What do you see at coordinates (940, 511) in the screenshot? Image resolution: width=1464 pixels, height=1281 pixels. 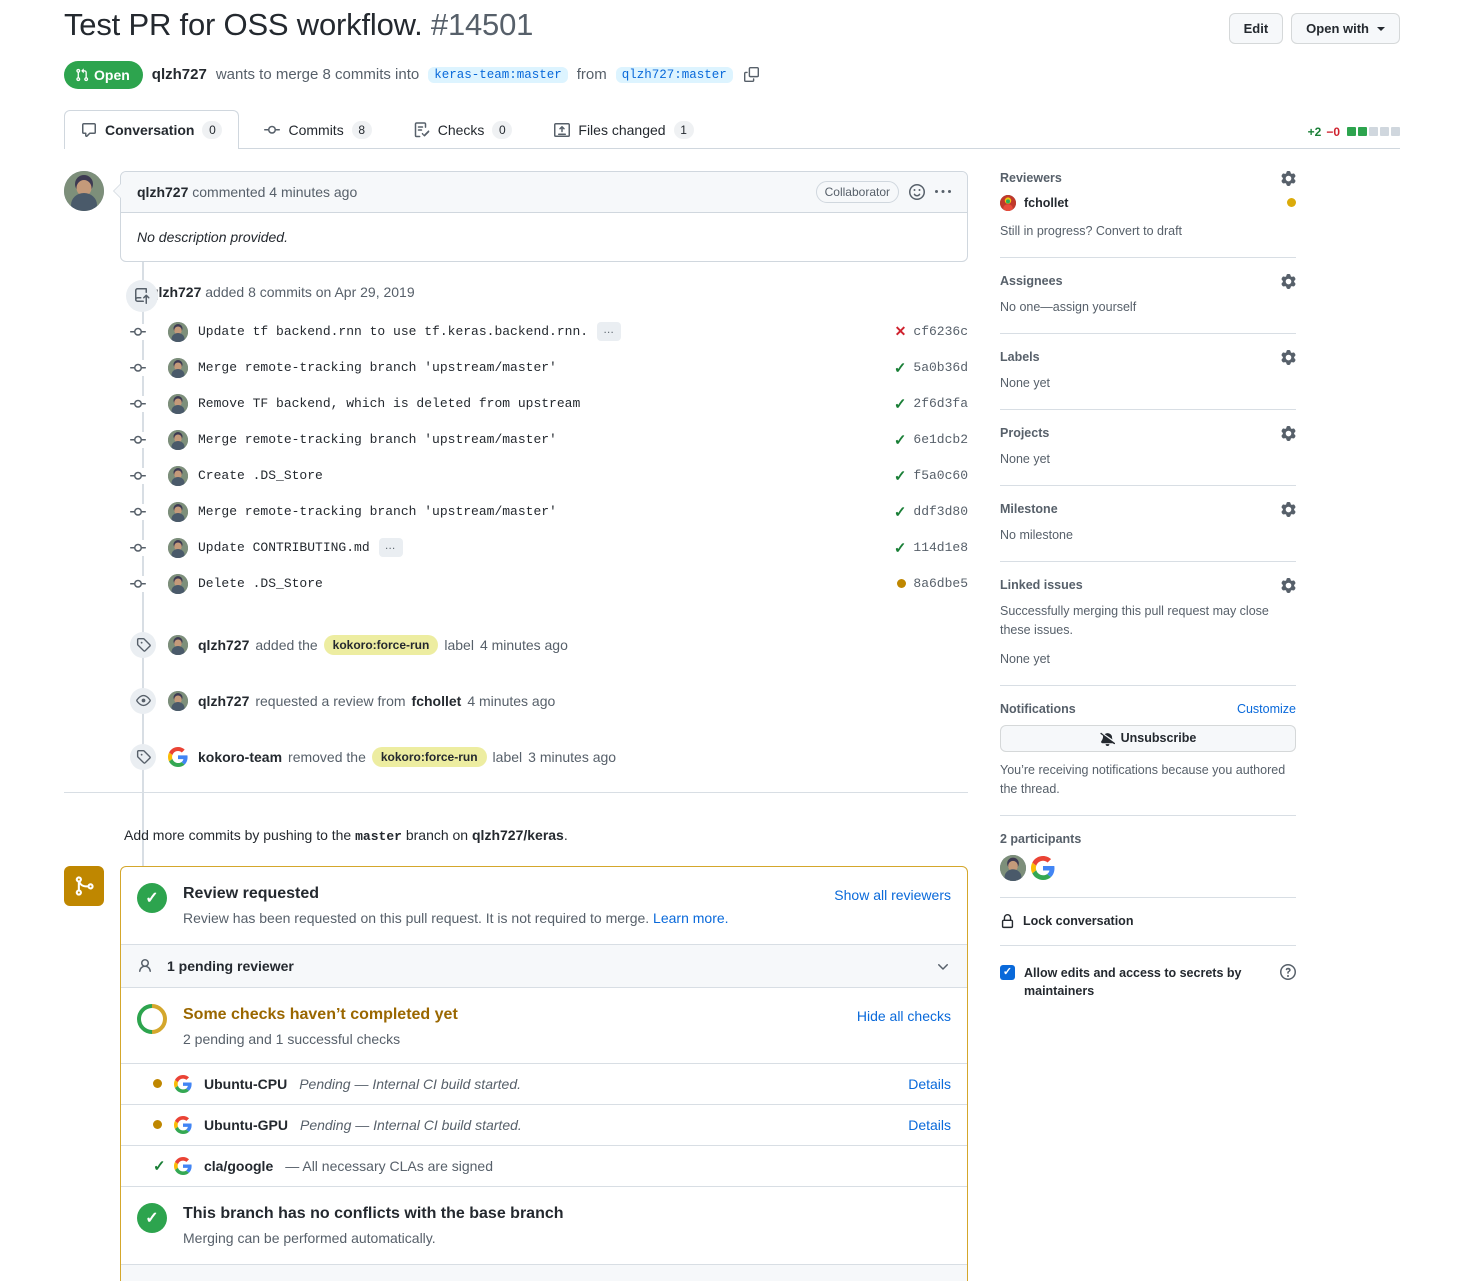 I see `commit-sha: ddf3d80` at bounding box center [940, 511].